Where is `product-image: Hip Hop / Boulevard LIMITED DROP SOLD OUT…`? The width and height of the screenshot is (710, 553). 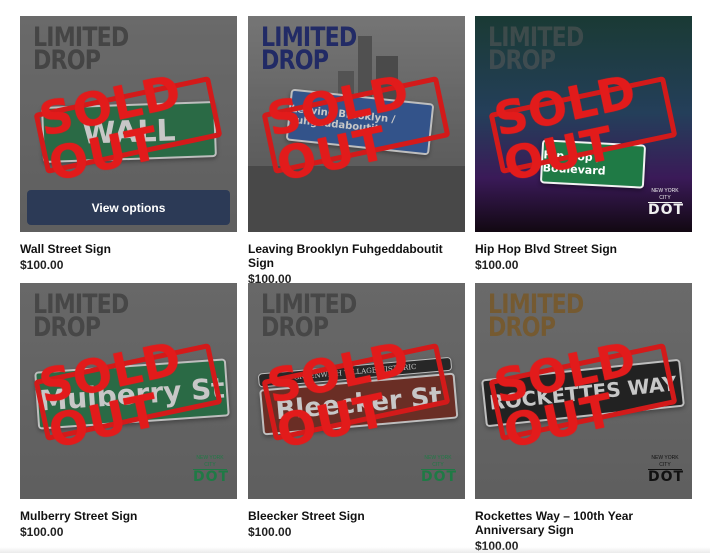
product-image: Hip Hop / Boulevard LIMITED DROP SOLD OUT… is located at coordinates (583, 124).